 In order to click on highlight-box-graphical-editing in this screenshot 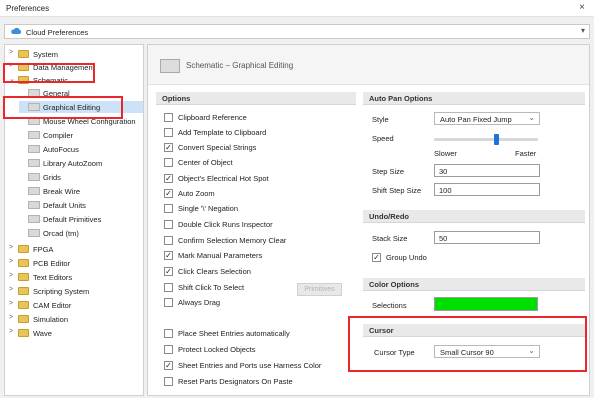, I will do `click(63, 107)`.